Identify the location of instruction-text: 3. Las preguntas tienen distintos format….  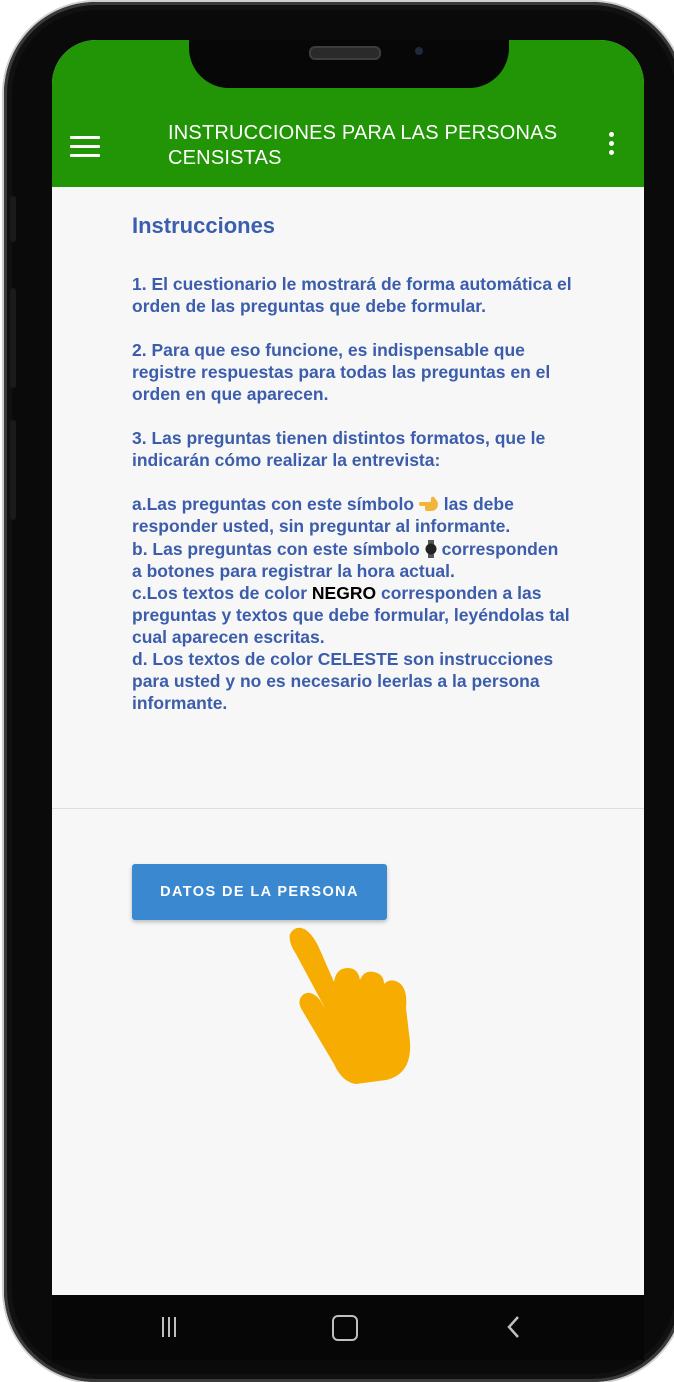
(339, 449).